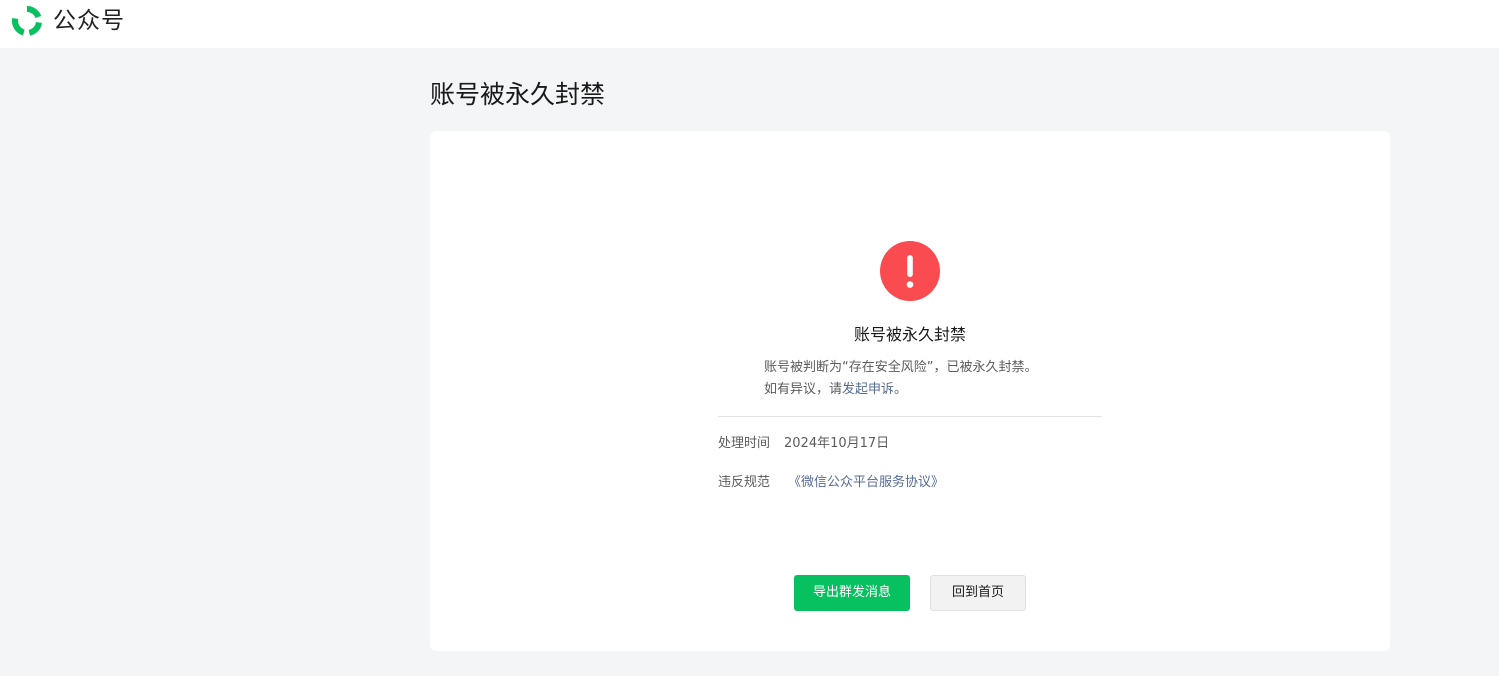  What do you see at coordinates (910, 271) in the screenshot?
I see `exclamation-circle-icon` at bounding box center [910, 271].